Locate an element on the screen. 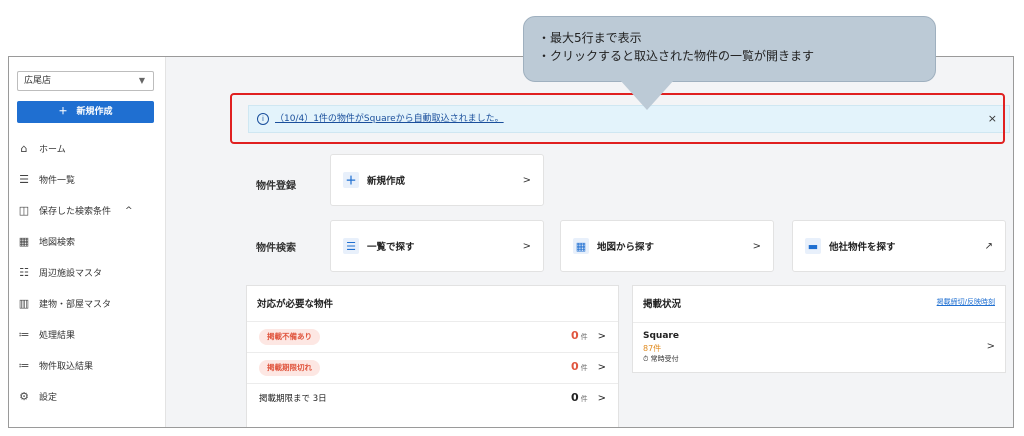  sidebar-item-map-search: ▦ 地図検索 is located at coordinates (89, 241).